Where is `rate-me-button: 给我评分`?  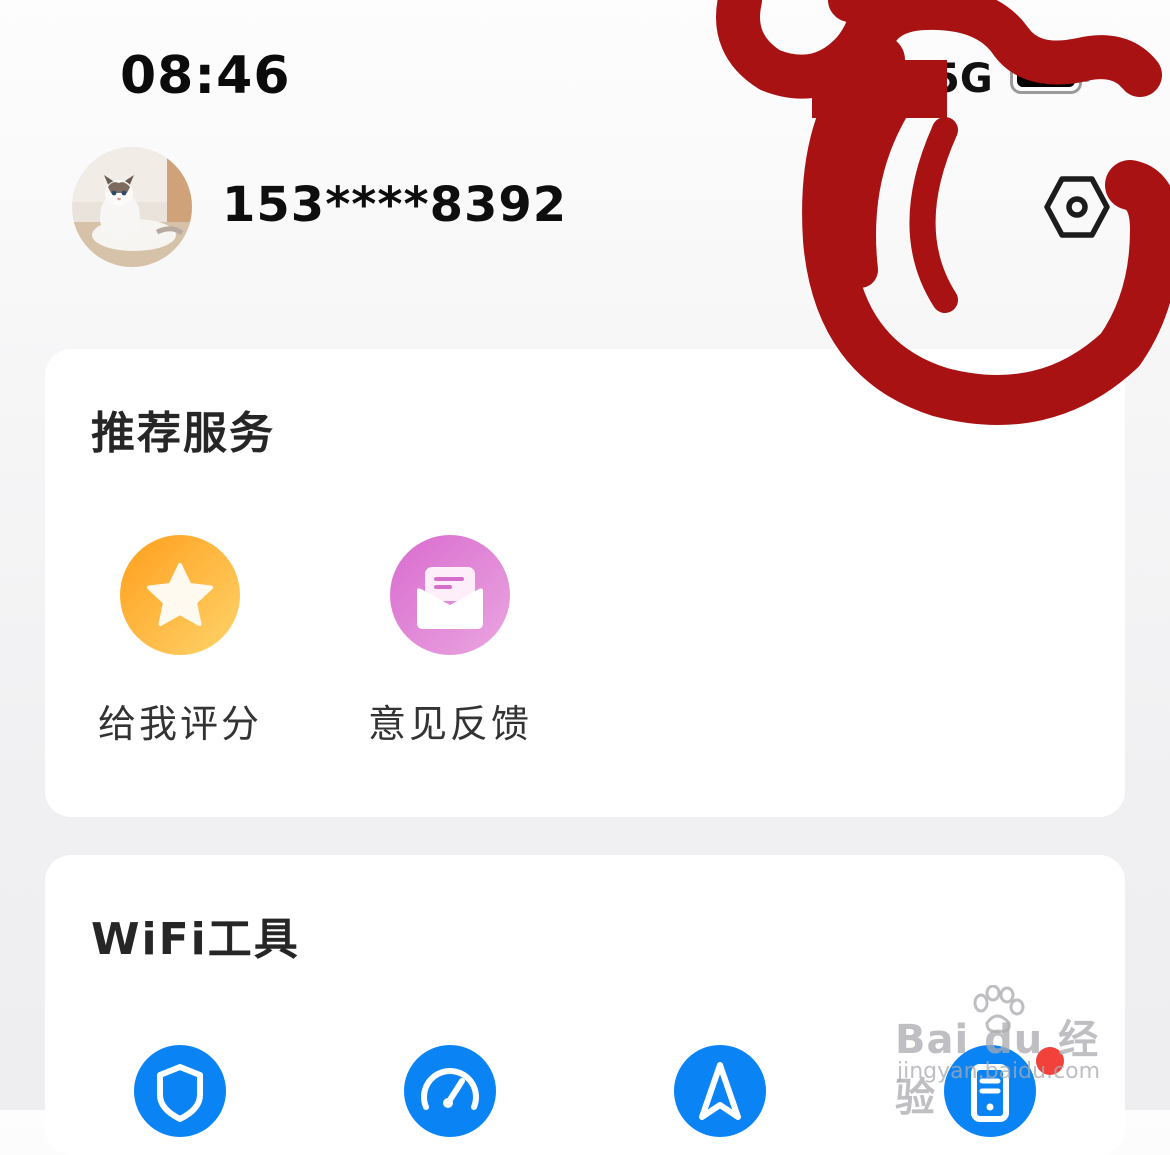
rate-me-button: 给我评分 is located at coordinates (180, 641).